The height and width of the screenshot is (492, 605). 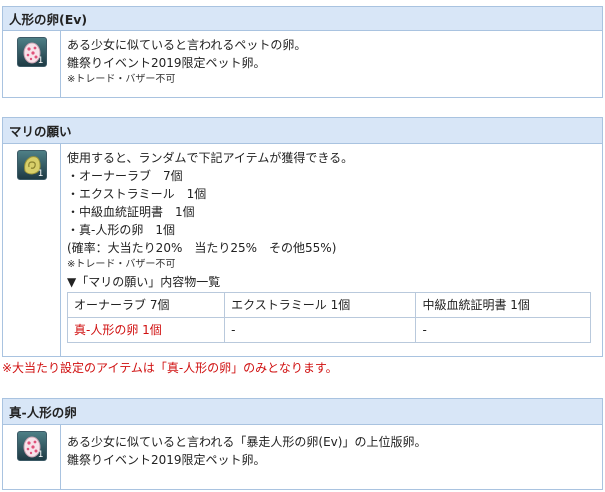 I want to click on item-title: マリの願い, so click(x=302, y=131).